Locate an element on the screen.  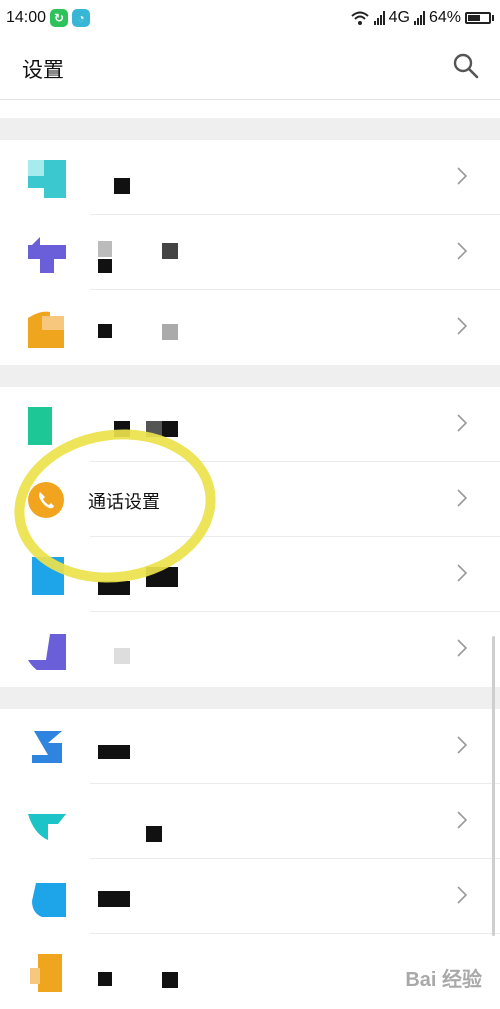
status-right: 4G 64% is located at coordinates (422, 18).